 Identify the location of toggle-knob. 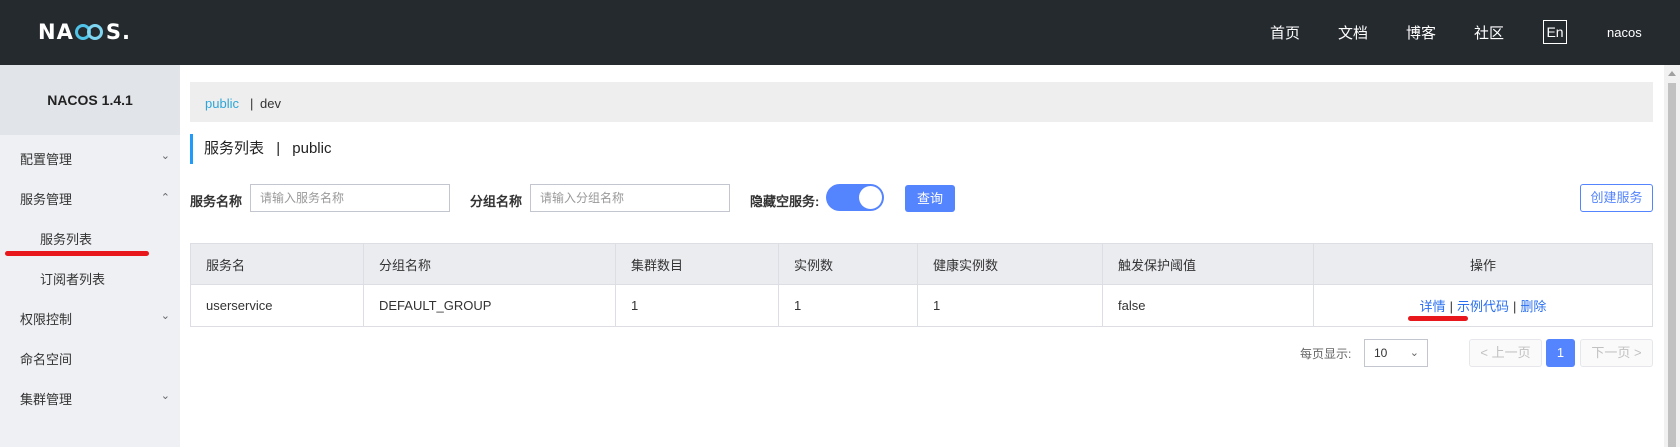
(870, 197).